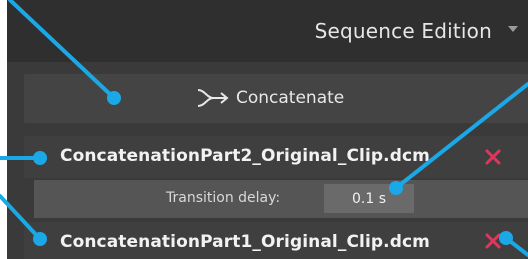 Image resolution: width=528 pixels, height=259 pixels. Describe the element at coordinates (223, 198) in the screenshot. I see `transition-delay-label: Transition delay:` at that location.